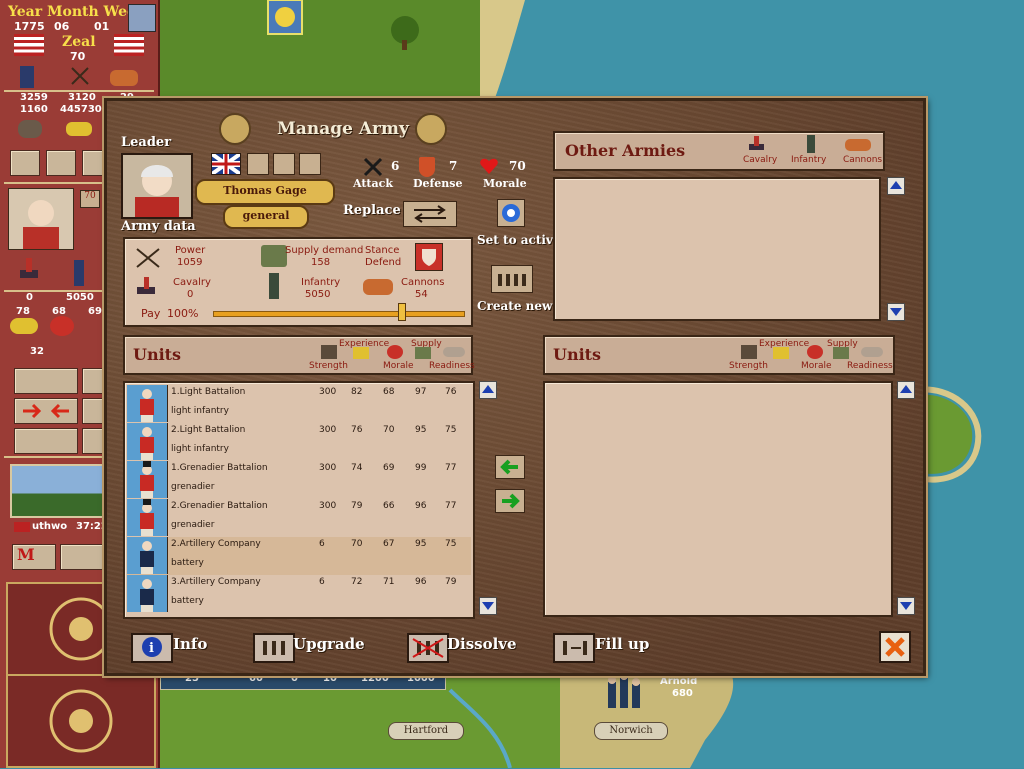  Describe the element at coordinates (208, 392) in the screenshot. I see `unit-name: 1.Light Battalion` at that location.